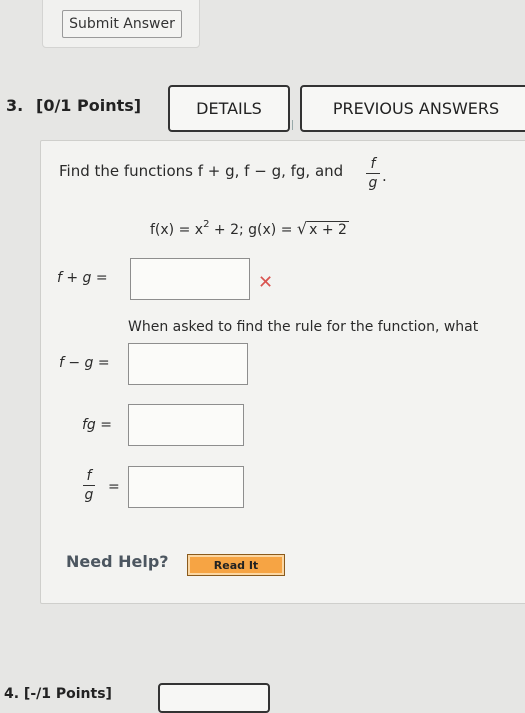  Describe the element at coordinates (295, 125) in the screenshot. I see `separator-mark` at that location.